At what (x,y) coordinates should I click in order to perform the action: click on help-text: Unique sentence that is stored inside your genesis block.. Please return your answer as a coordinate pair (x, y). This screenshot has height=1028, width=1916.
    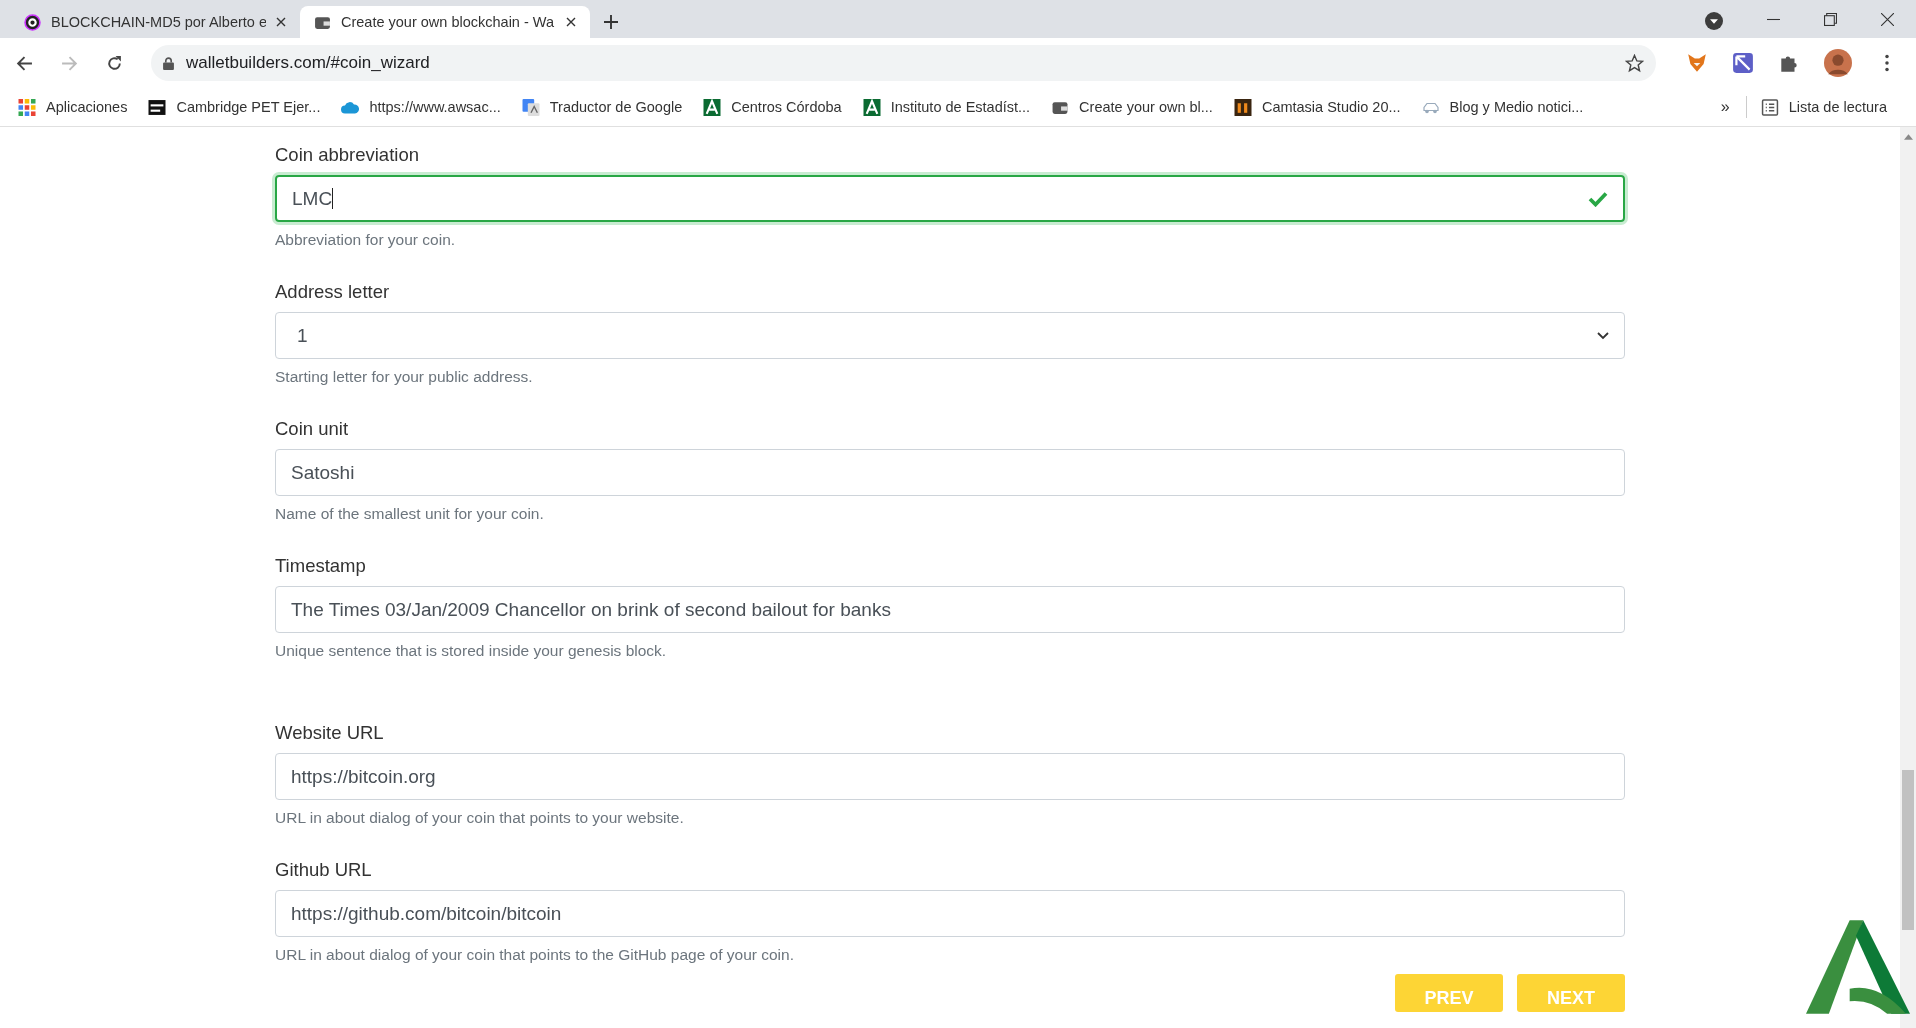
    Looking at the image, I should click on (471, 651).